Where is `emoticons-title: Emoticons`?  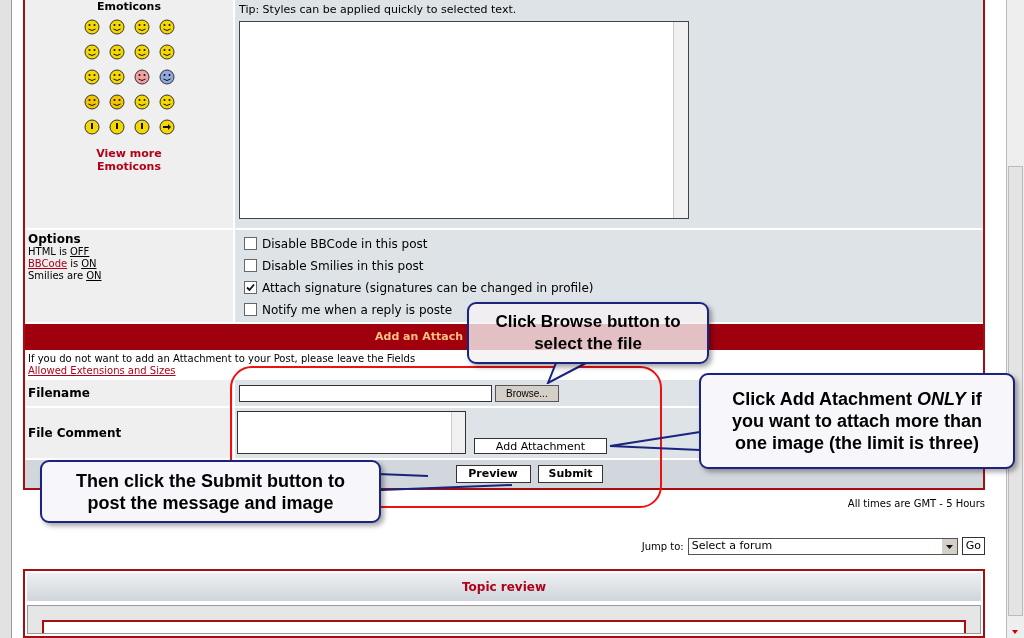
emoticons-title: Emoticons is located at coordinates (129, 6).